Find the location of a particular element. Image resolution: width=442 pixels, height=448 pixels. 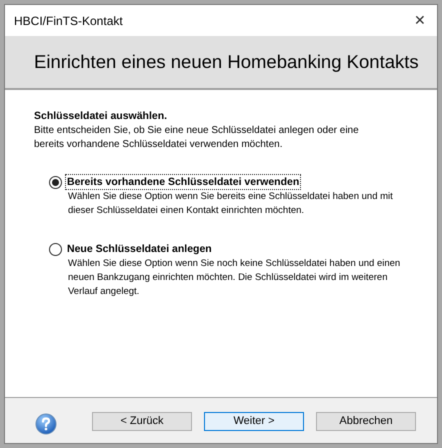

header-title: Einrichten eines neuen Homebanking Kontakts is located at coordinates (226, 62).